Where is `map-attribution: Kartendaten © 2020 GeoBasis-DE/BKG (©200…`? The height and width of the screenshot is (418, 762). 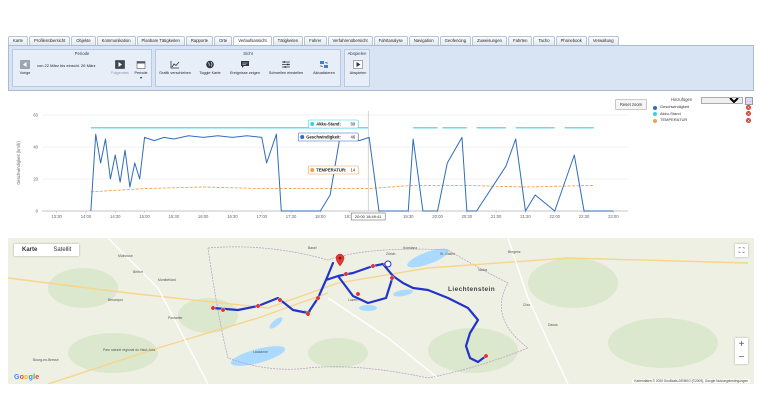 map-attribution: Kartendaten © 2020 GeoBasis-DE/BKG (©200… is located at coordinates (691, 381).